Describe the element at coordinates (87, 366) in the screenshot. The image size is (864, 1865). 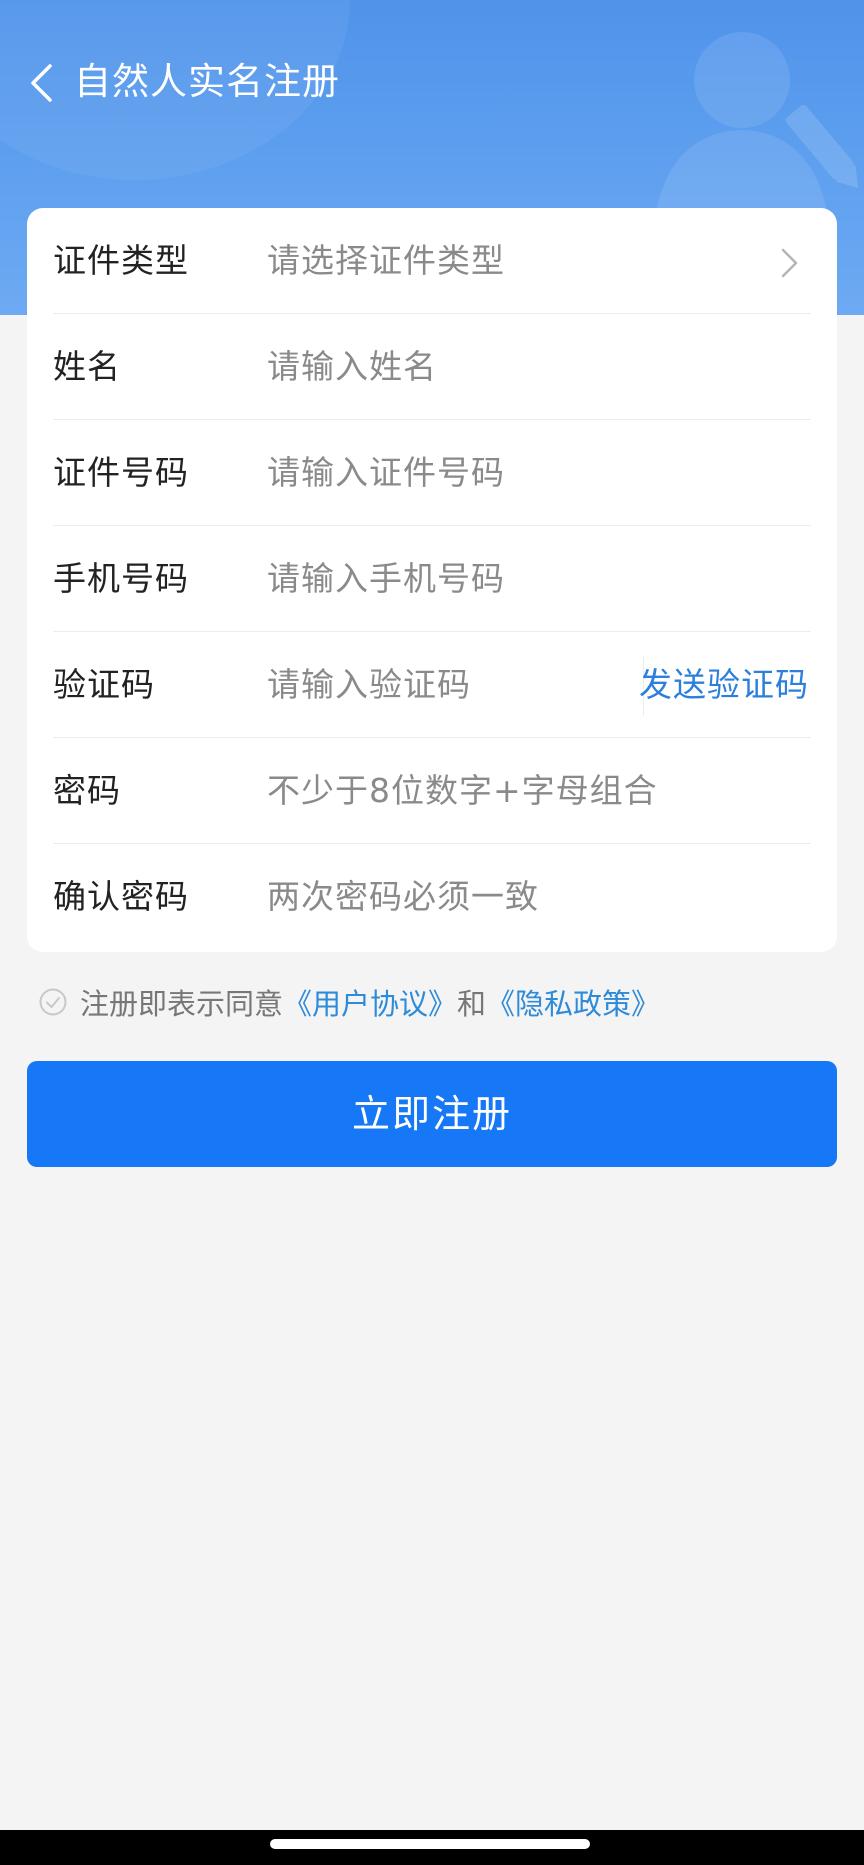
I see `name-label: 姓名` at that location.